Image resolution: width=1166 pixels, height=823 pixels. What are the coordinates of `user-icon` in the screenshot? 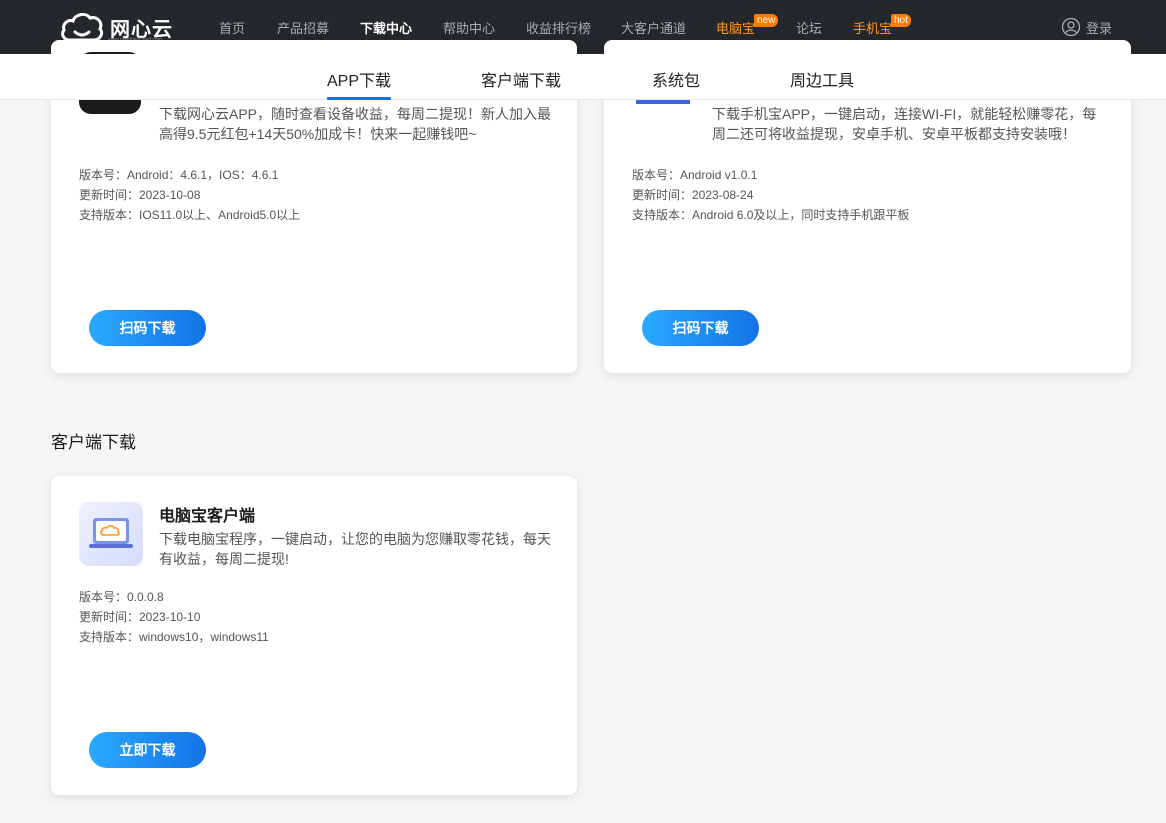 It's located at (1071, 27).